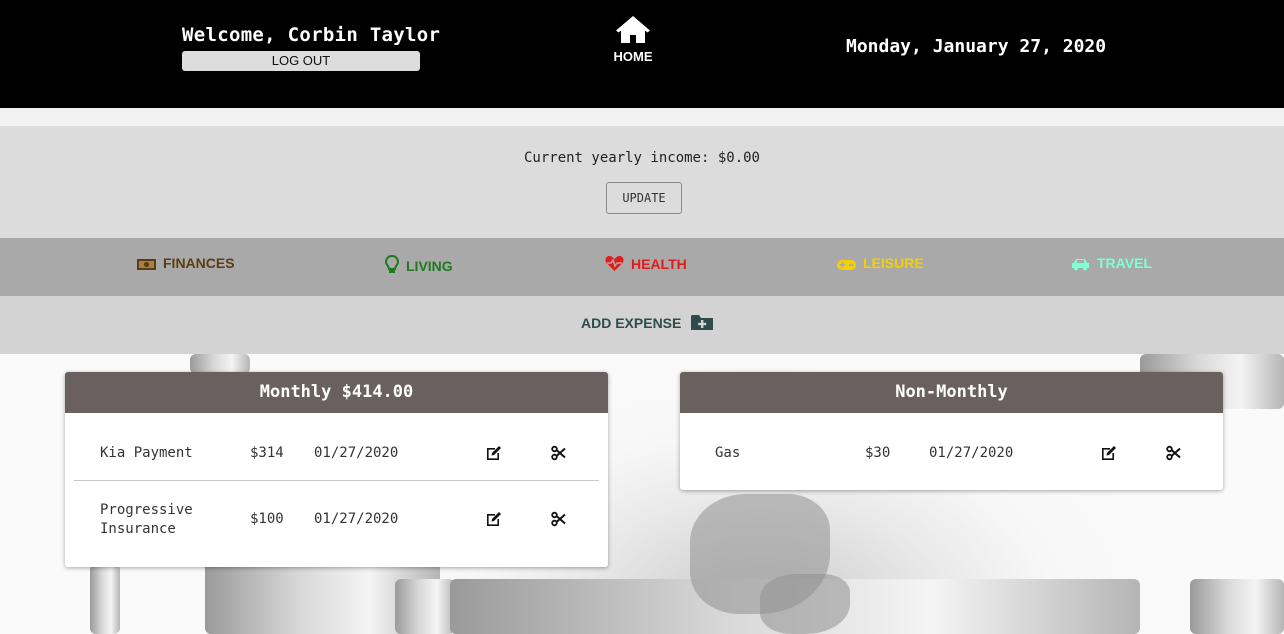  What do you see at coordinates (659, 264) in the screenshot?
I see `category-label: HEALTH` at bounding box center [659, 264].